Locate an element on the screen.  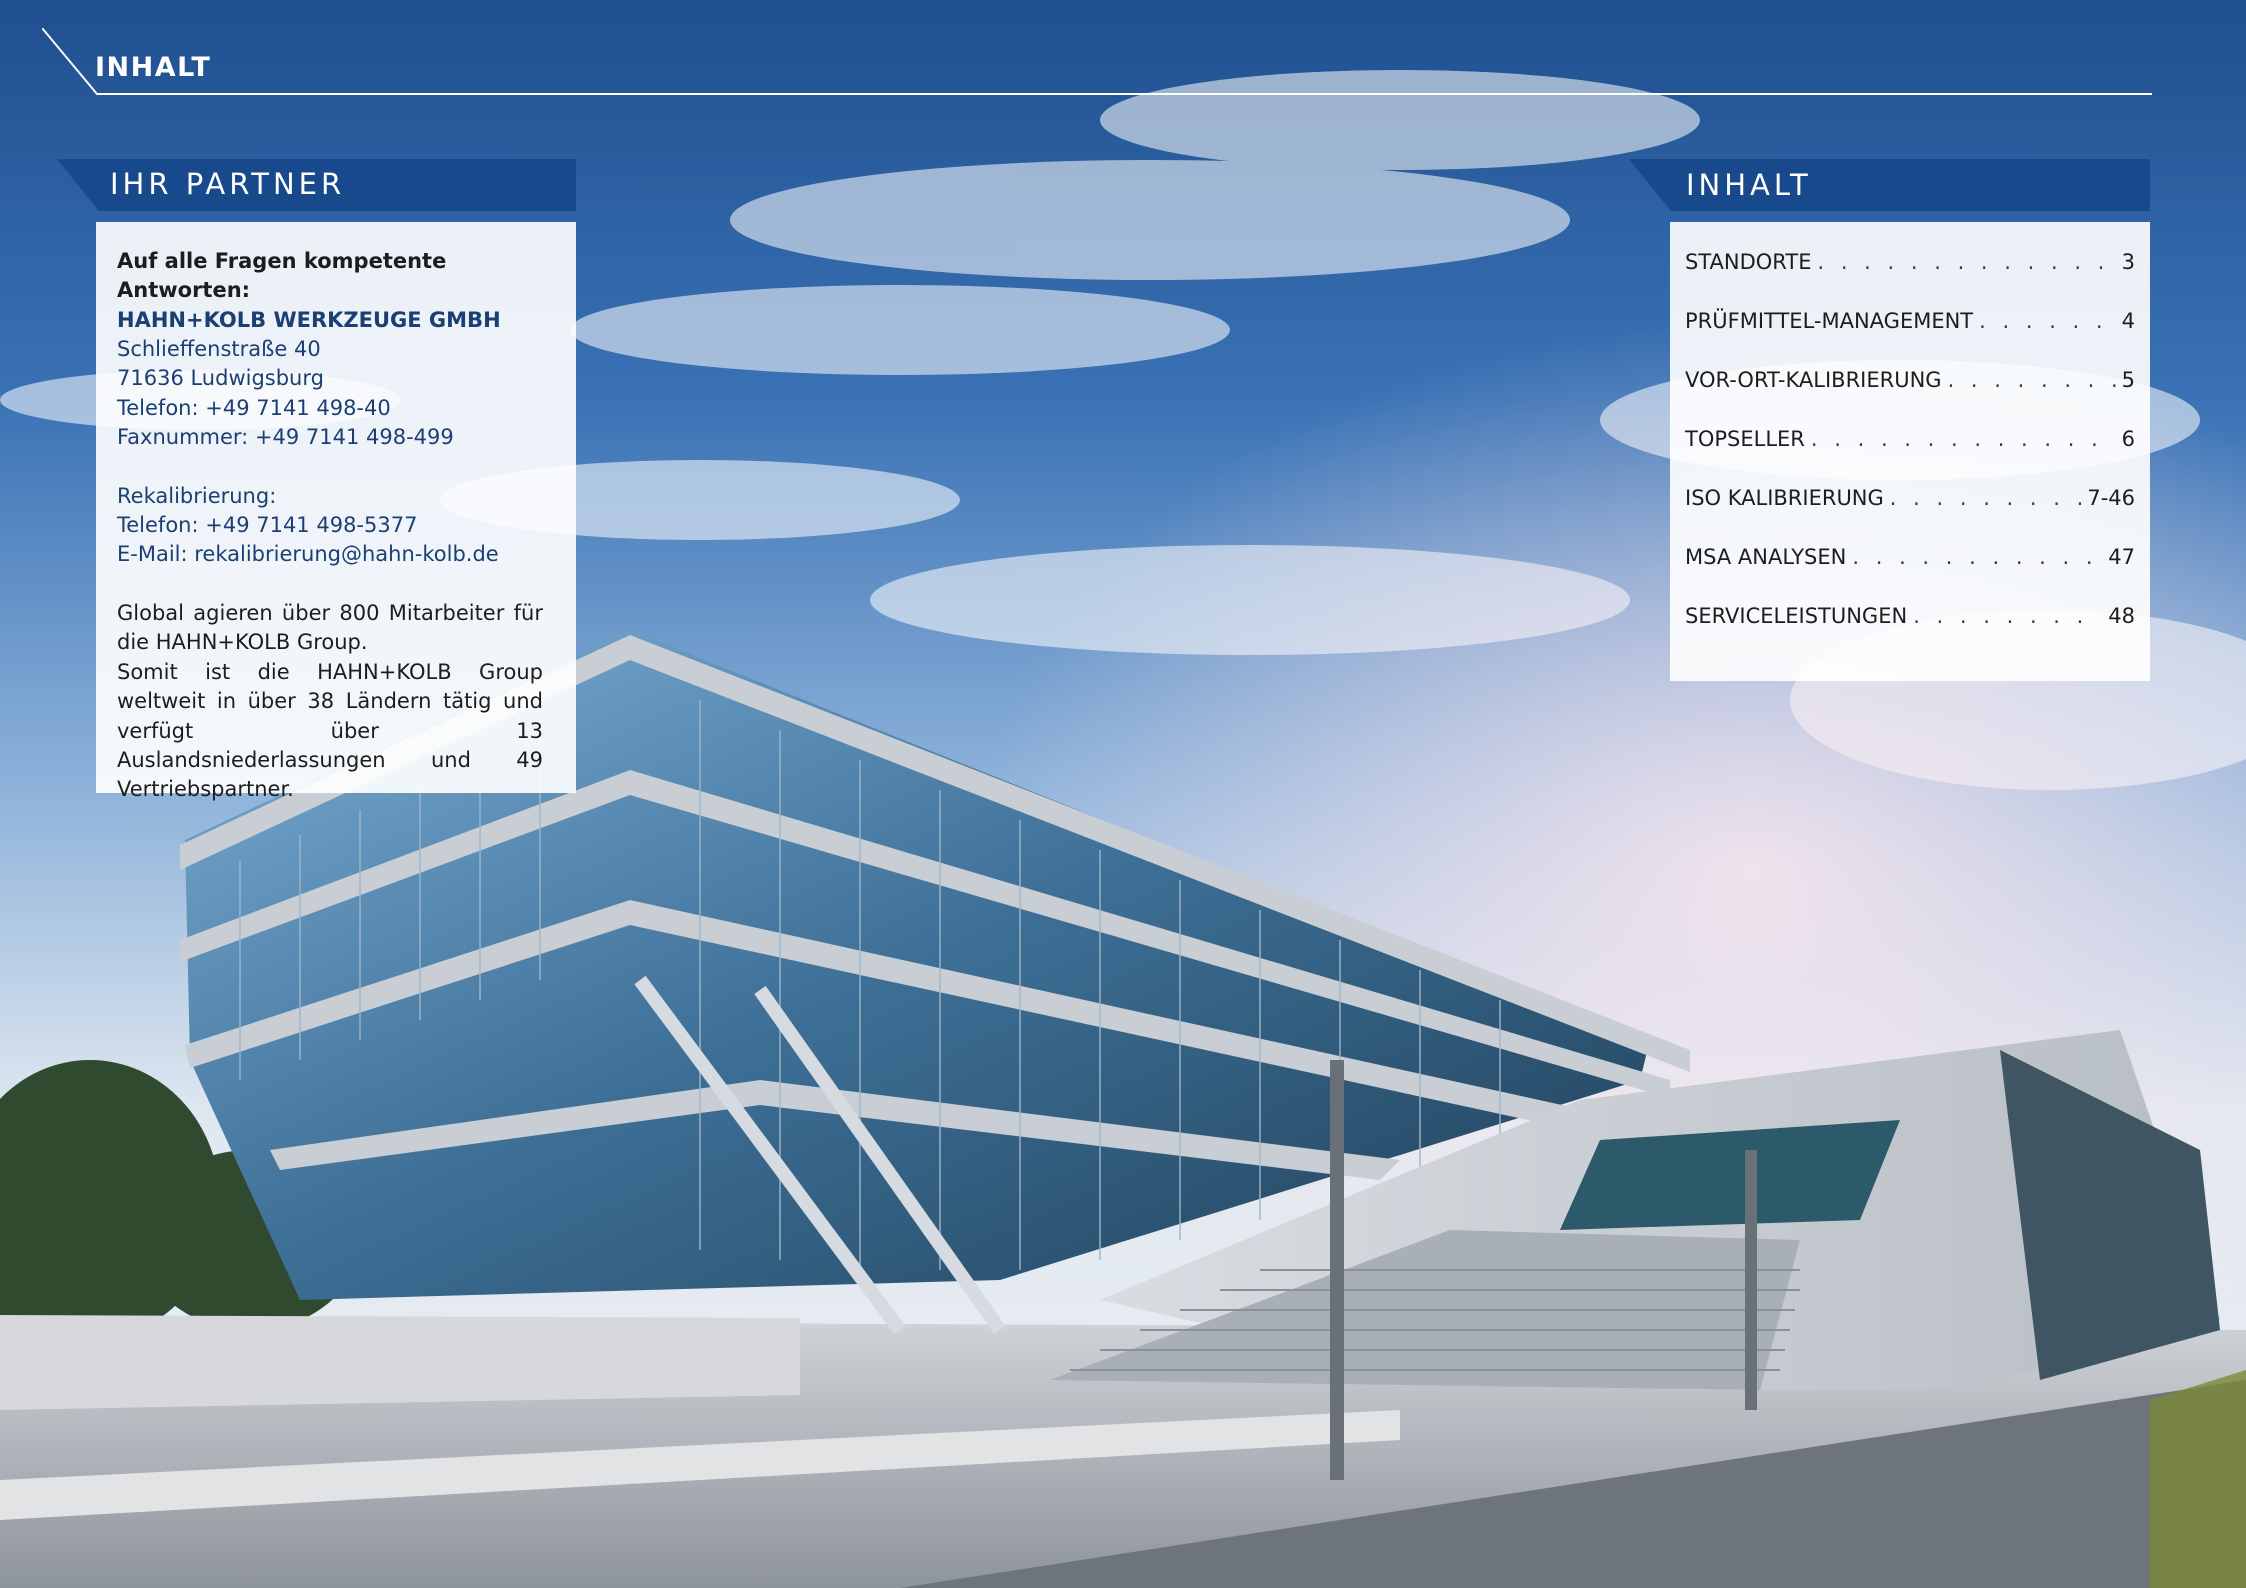
recalibration-label: Rekalibrierung: is located at coordinates (197, 496).